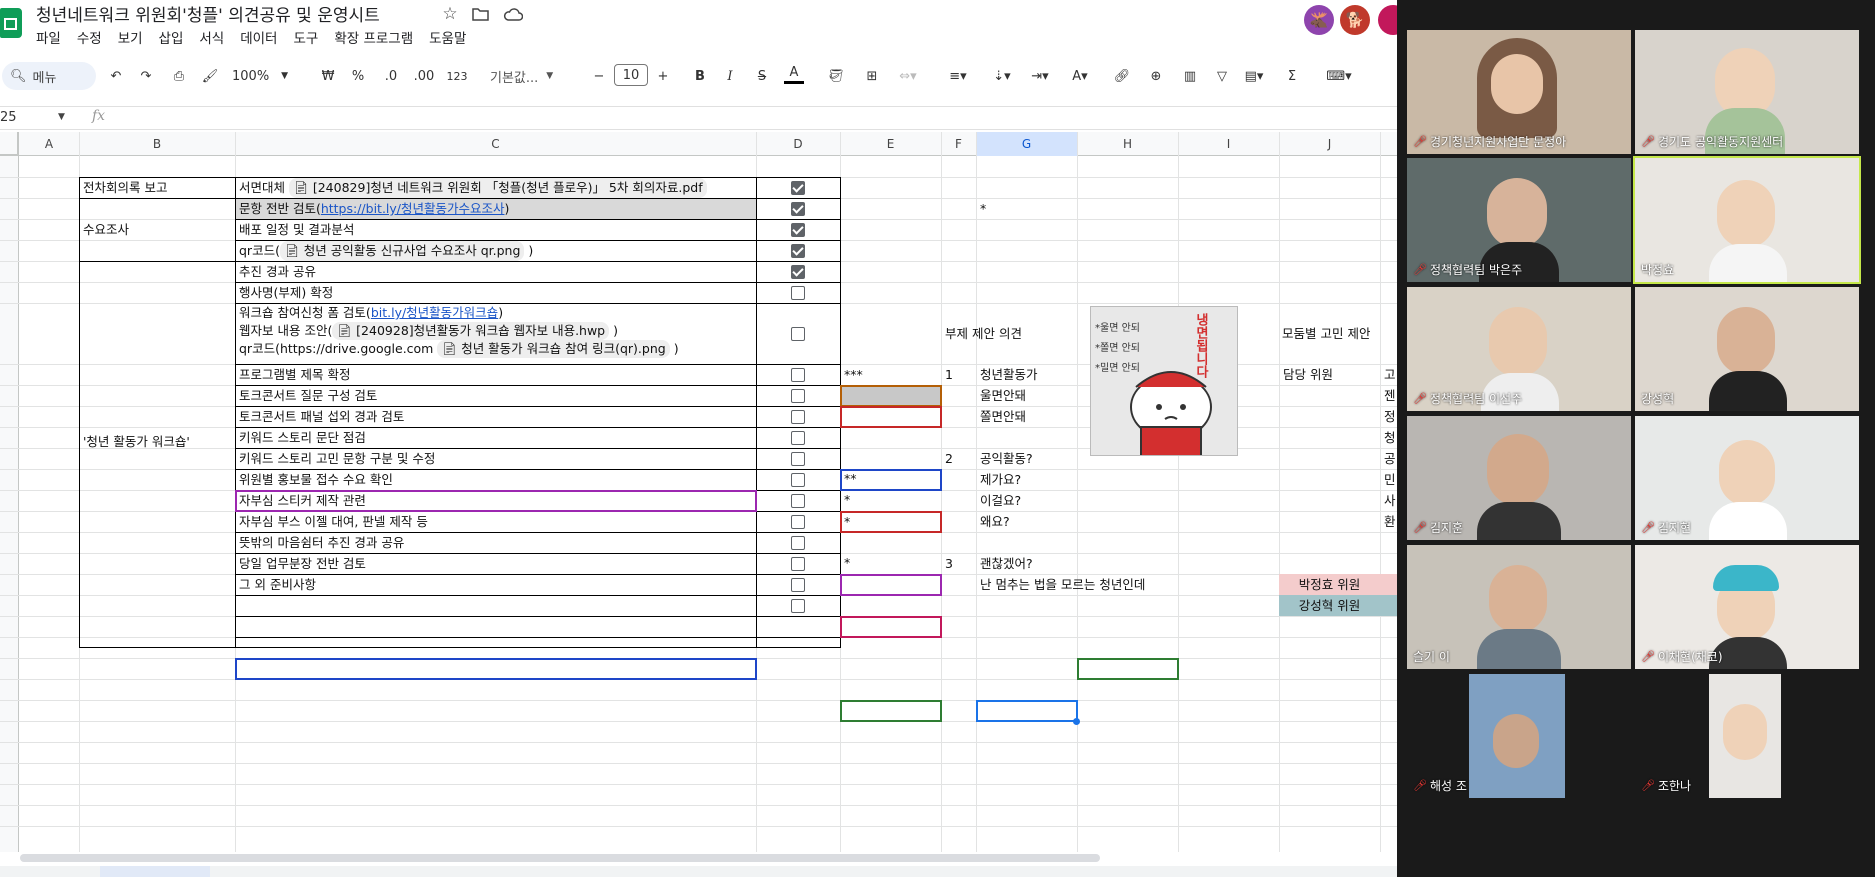  I want to click on participant-tile: 🎤︎ 김지훈, so click(1519, 478).